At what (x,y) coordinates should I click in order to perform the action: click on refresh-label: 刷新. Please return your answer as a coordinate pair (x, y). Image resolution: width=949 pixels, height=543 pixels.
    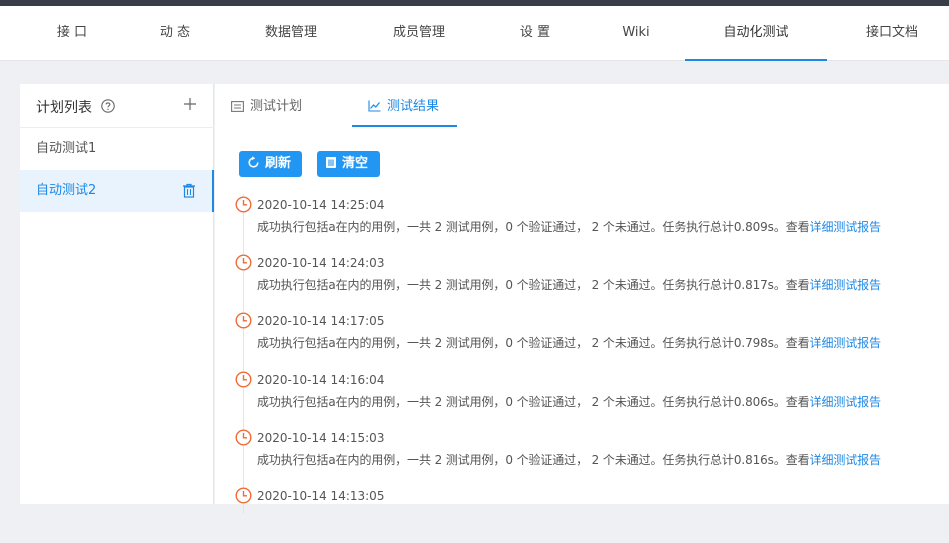
    Looking at the image, I should click on (278, 163).